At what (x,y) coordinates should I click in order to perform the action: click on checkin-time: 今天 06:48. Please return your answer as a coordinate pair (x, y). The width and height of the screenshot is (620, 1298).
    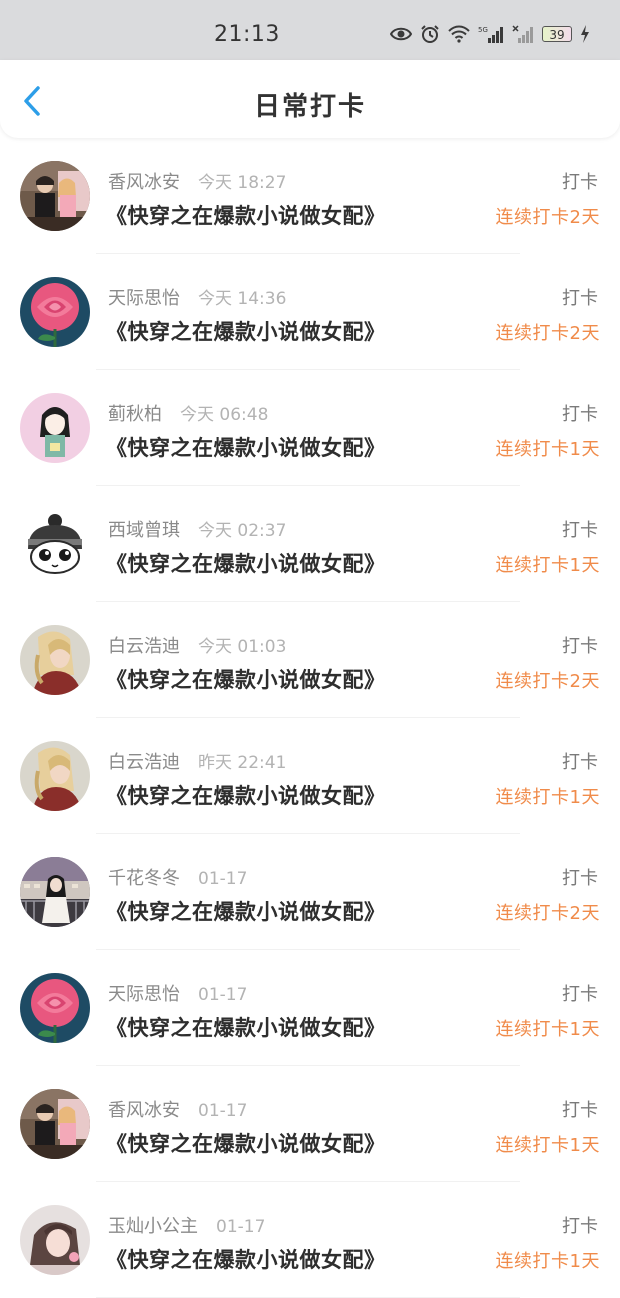
    Looking at the image, I should click on (224, 415).